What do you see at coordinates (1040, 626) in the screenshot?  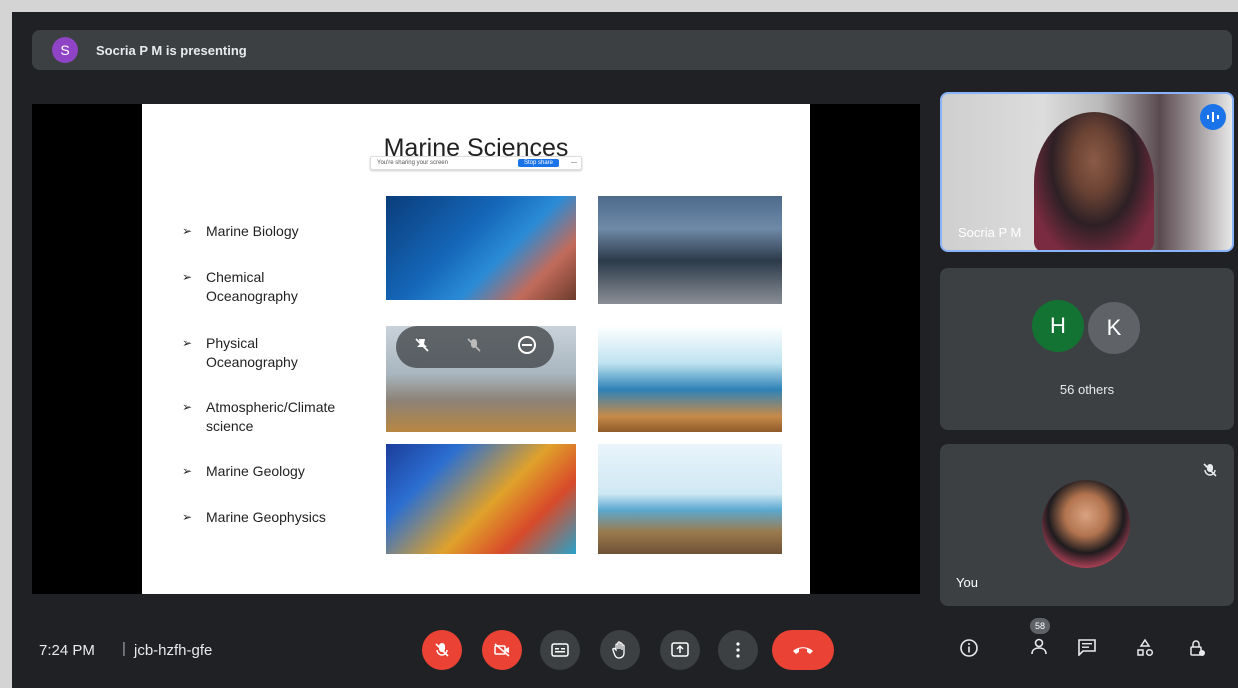 I see `participants-count-badge: 58` at bounding box center [1040, 626].